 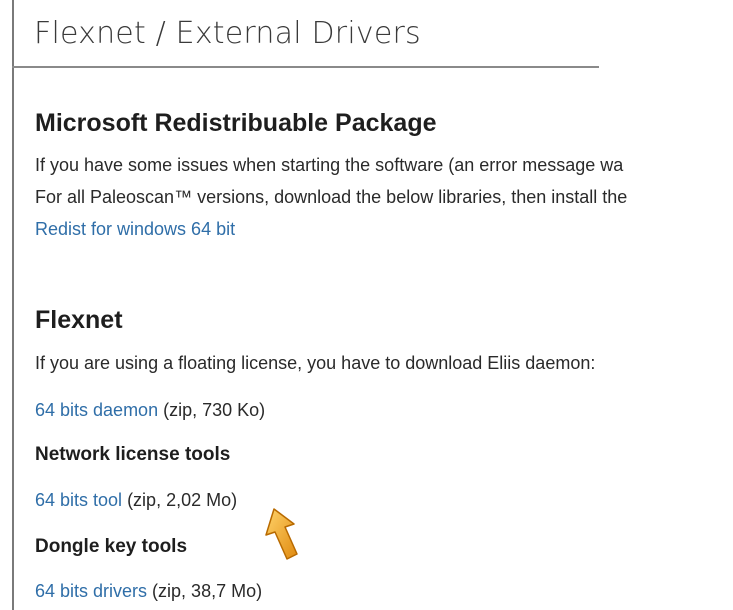 I want to click on network-tools-heading: Network license tools, so click(x=133, y=454).